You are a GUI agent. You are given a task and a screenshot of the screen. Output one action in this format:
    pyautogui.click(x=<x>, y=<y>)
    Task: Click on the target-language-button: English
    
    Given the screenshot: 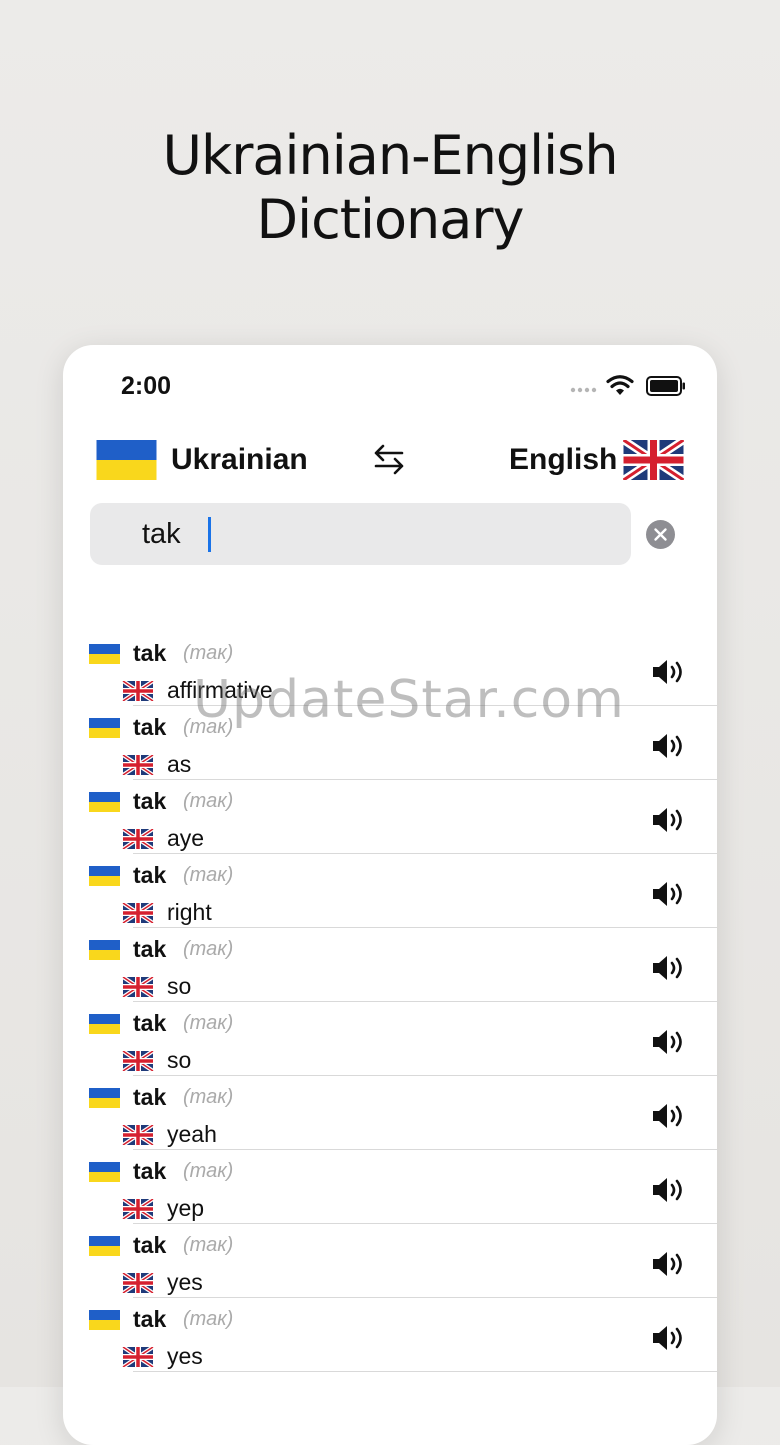 What is the action you would take?
    pyautogui.click(x=563, y=460)
    